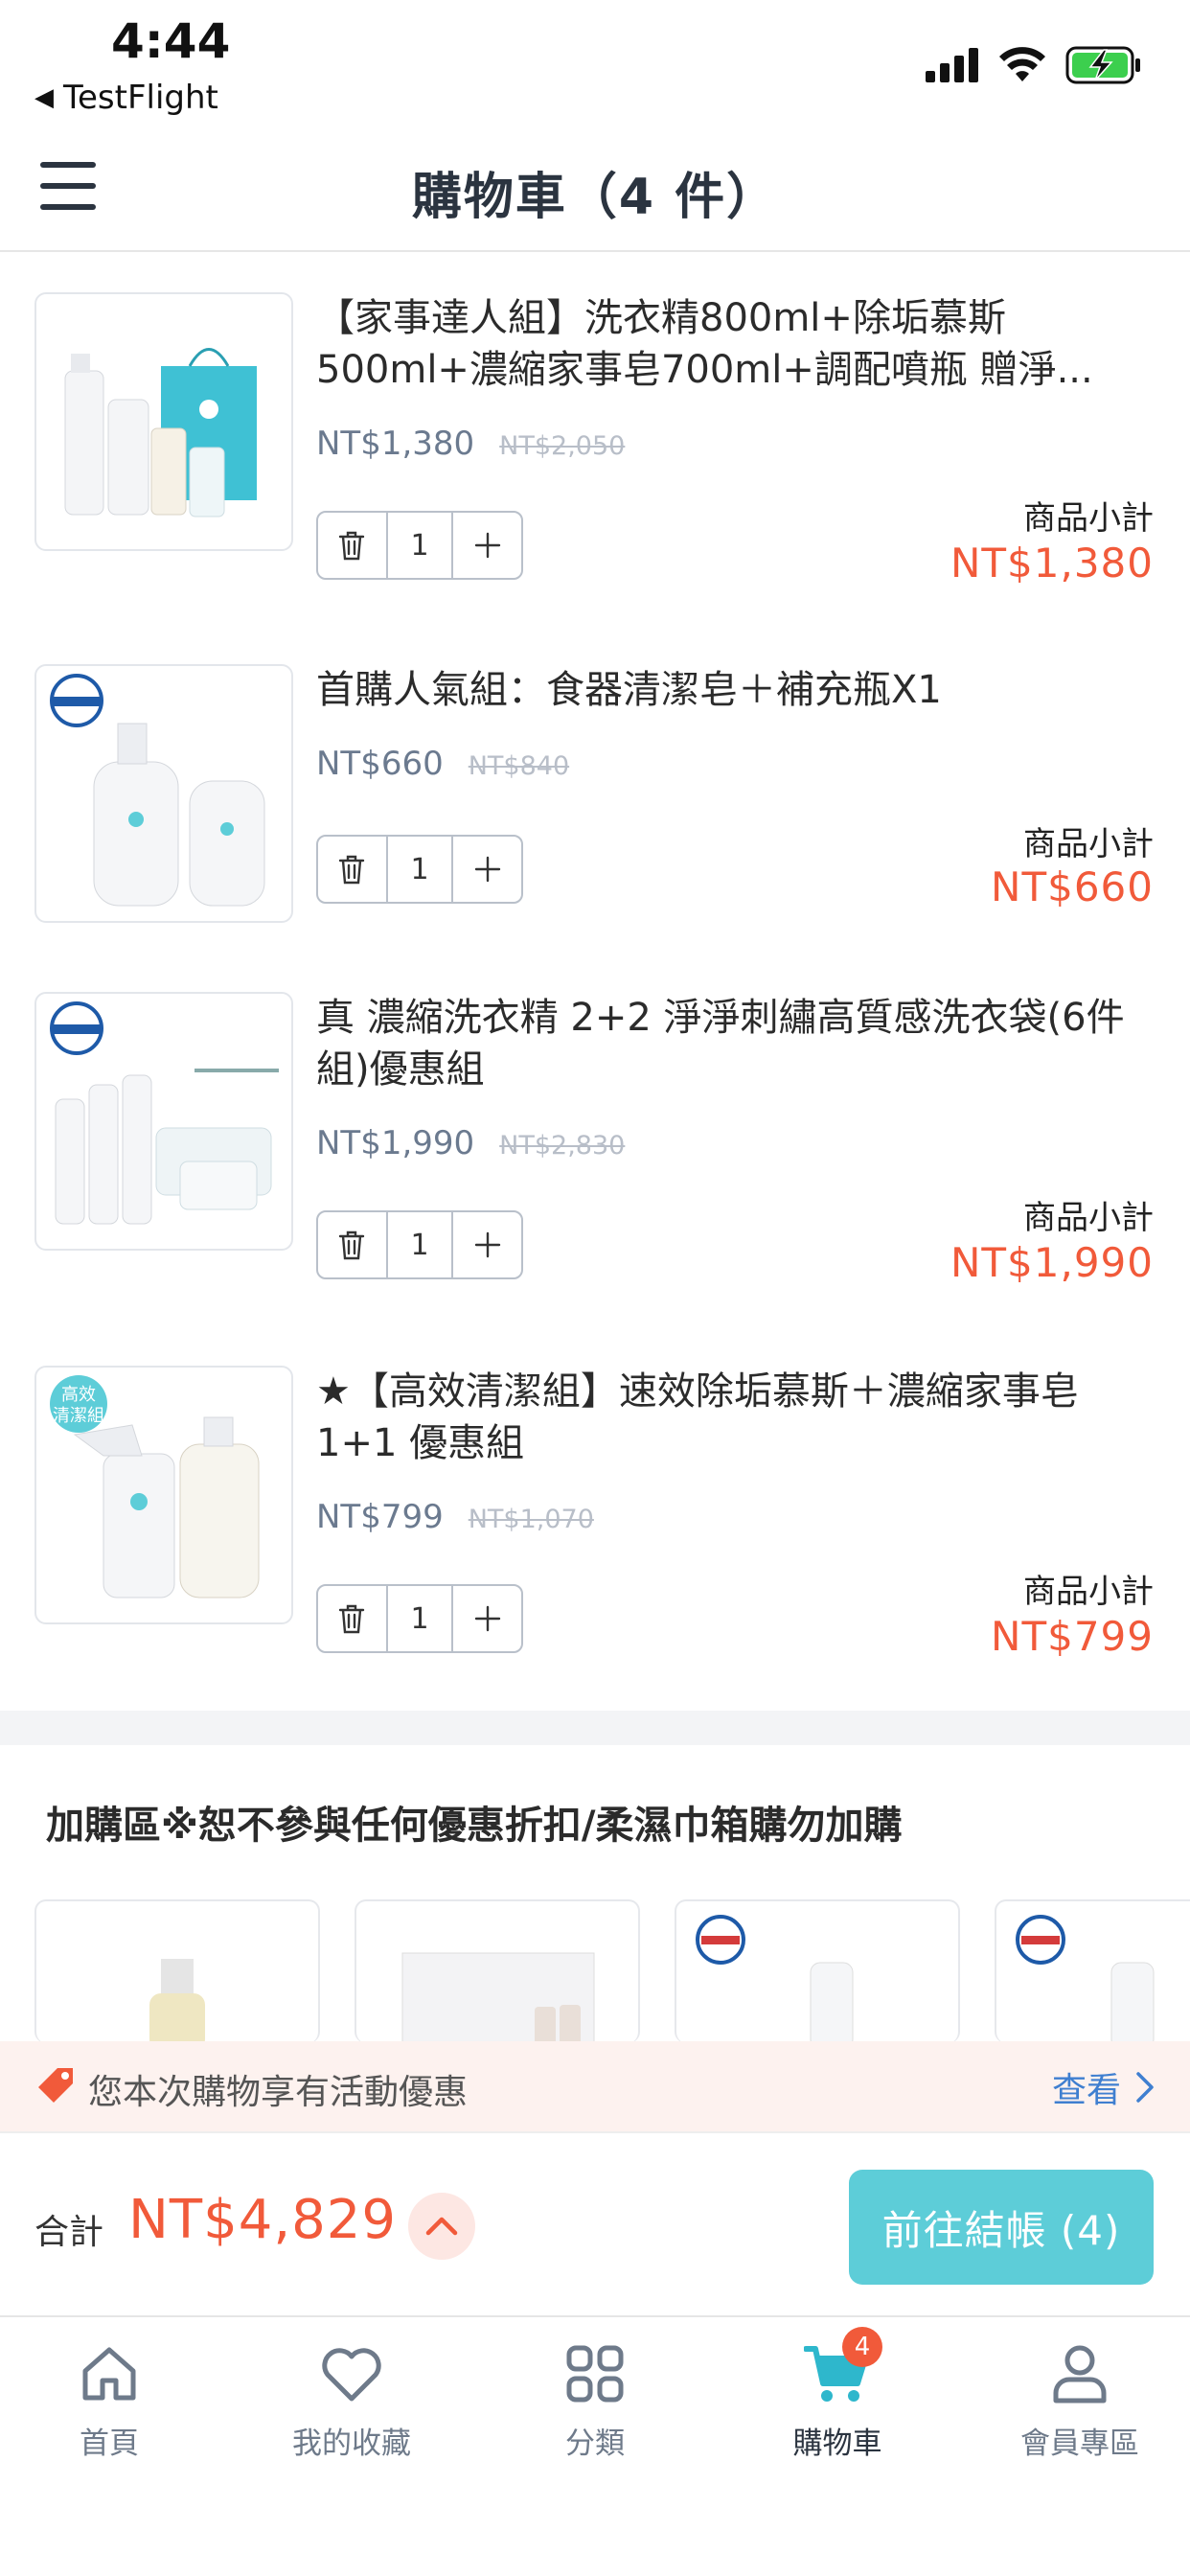 The image size is (1190, 2576). Describe the element at coordinates (838, 2394) in the screenshot. I see `nav-item-cart: 4 購物車` at that location.